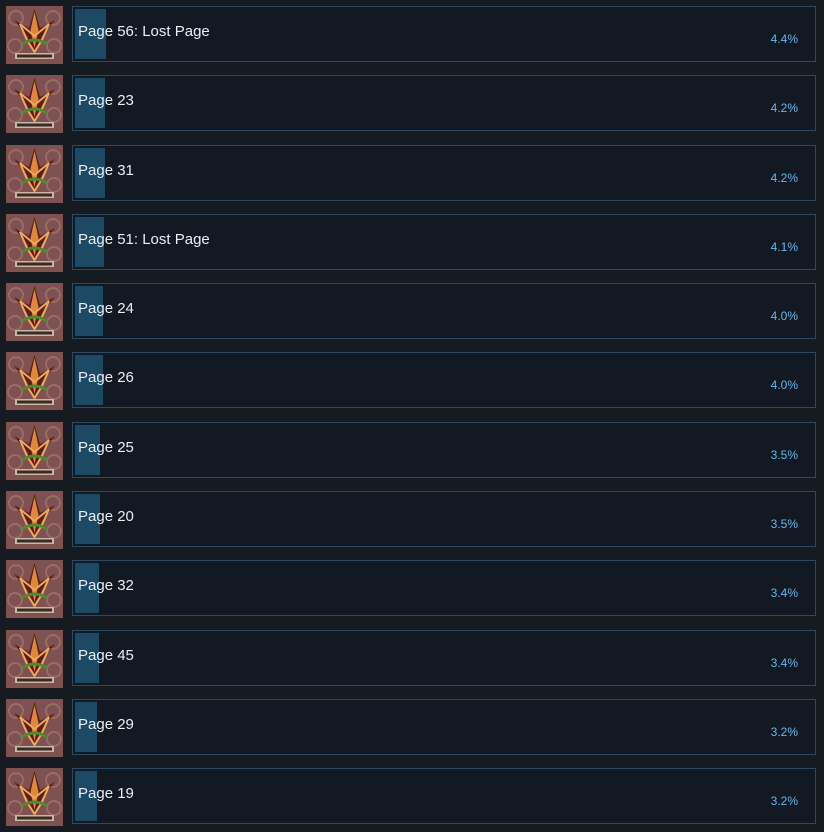 This screenshot has width=824, height=832. I want to click on achievement-row: Page 56: Lost Page 4.4%, so click(412, 35).